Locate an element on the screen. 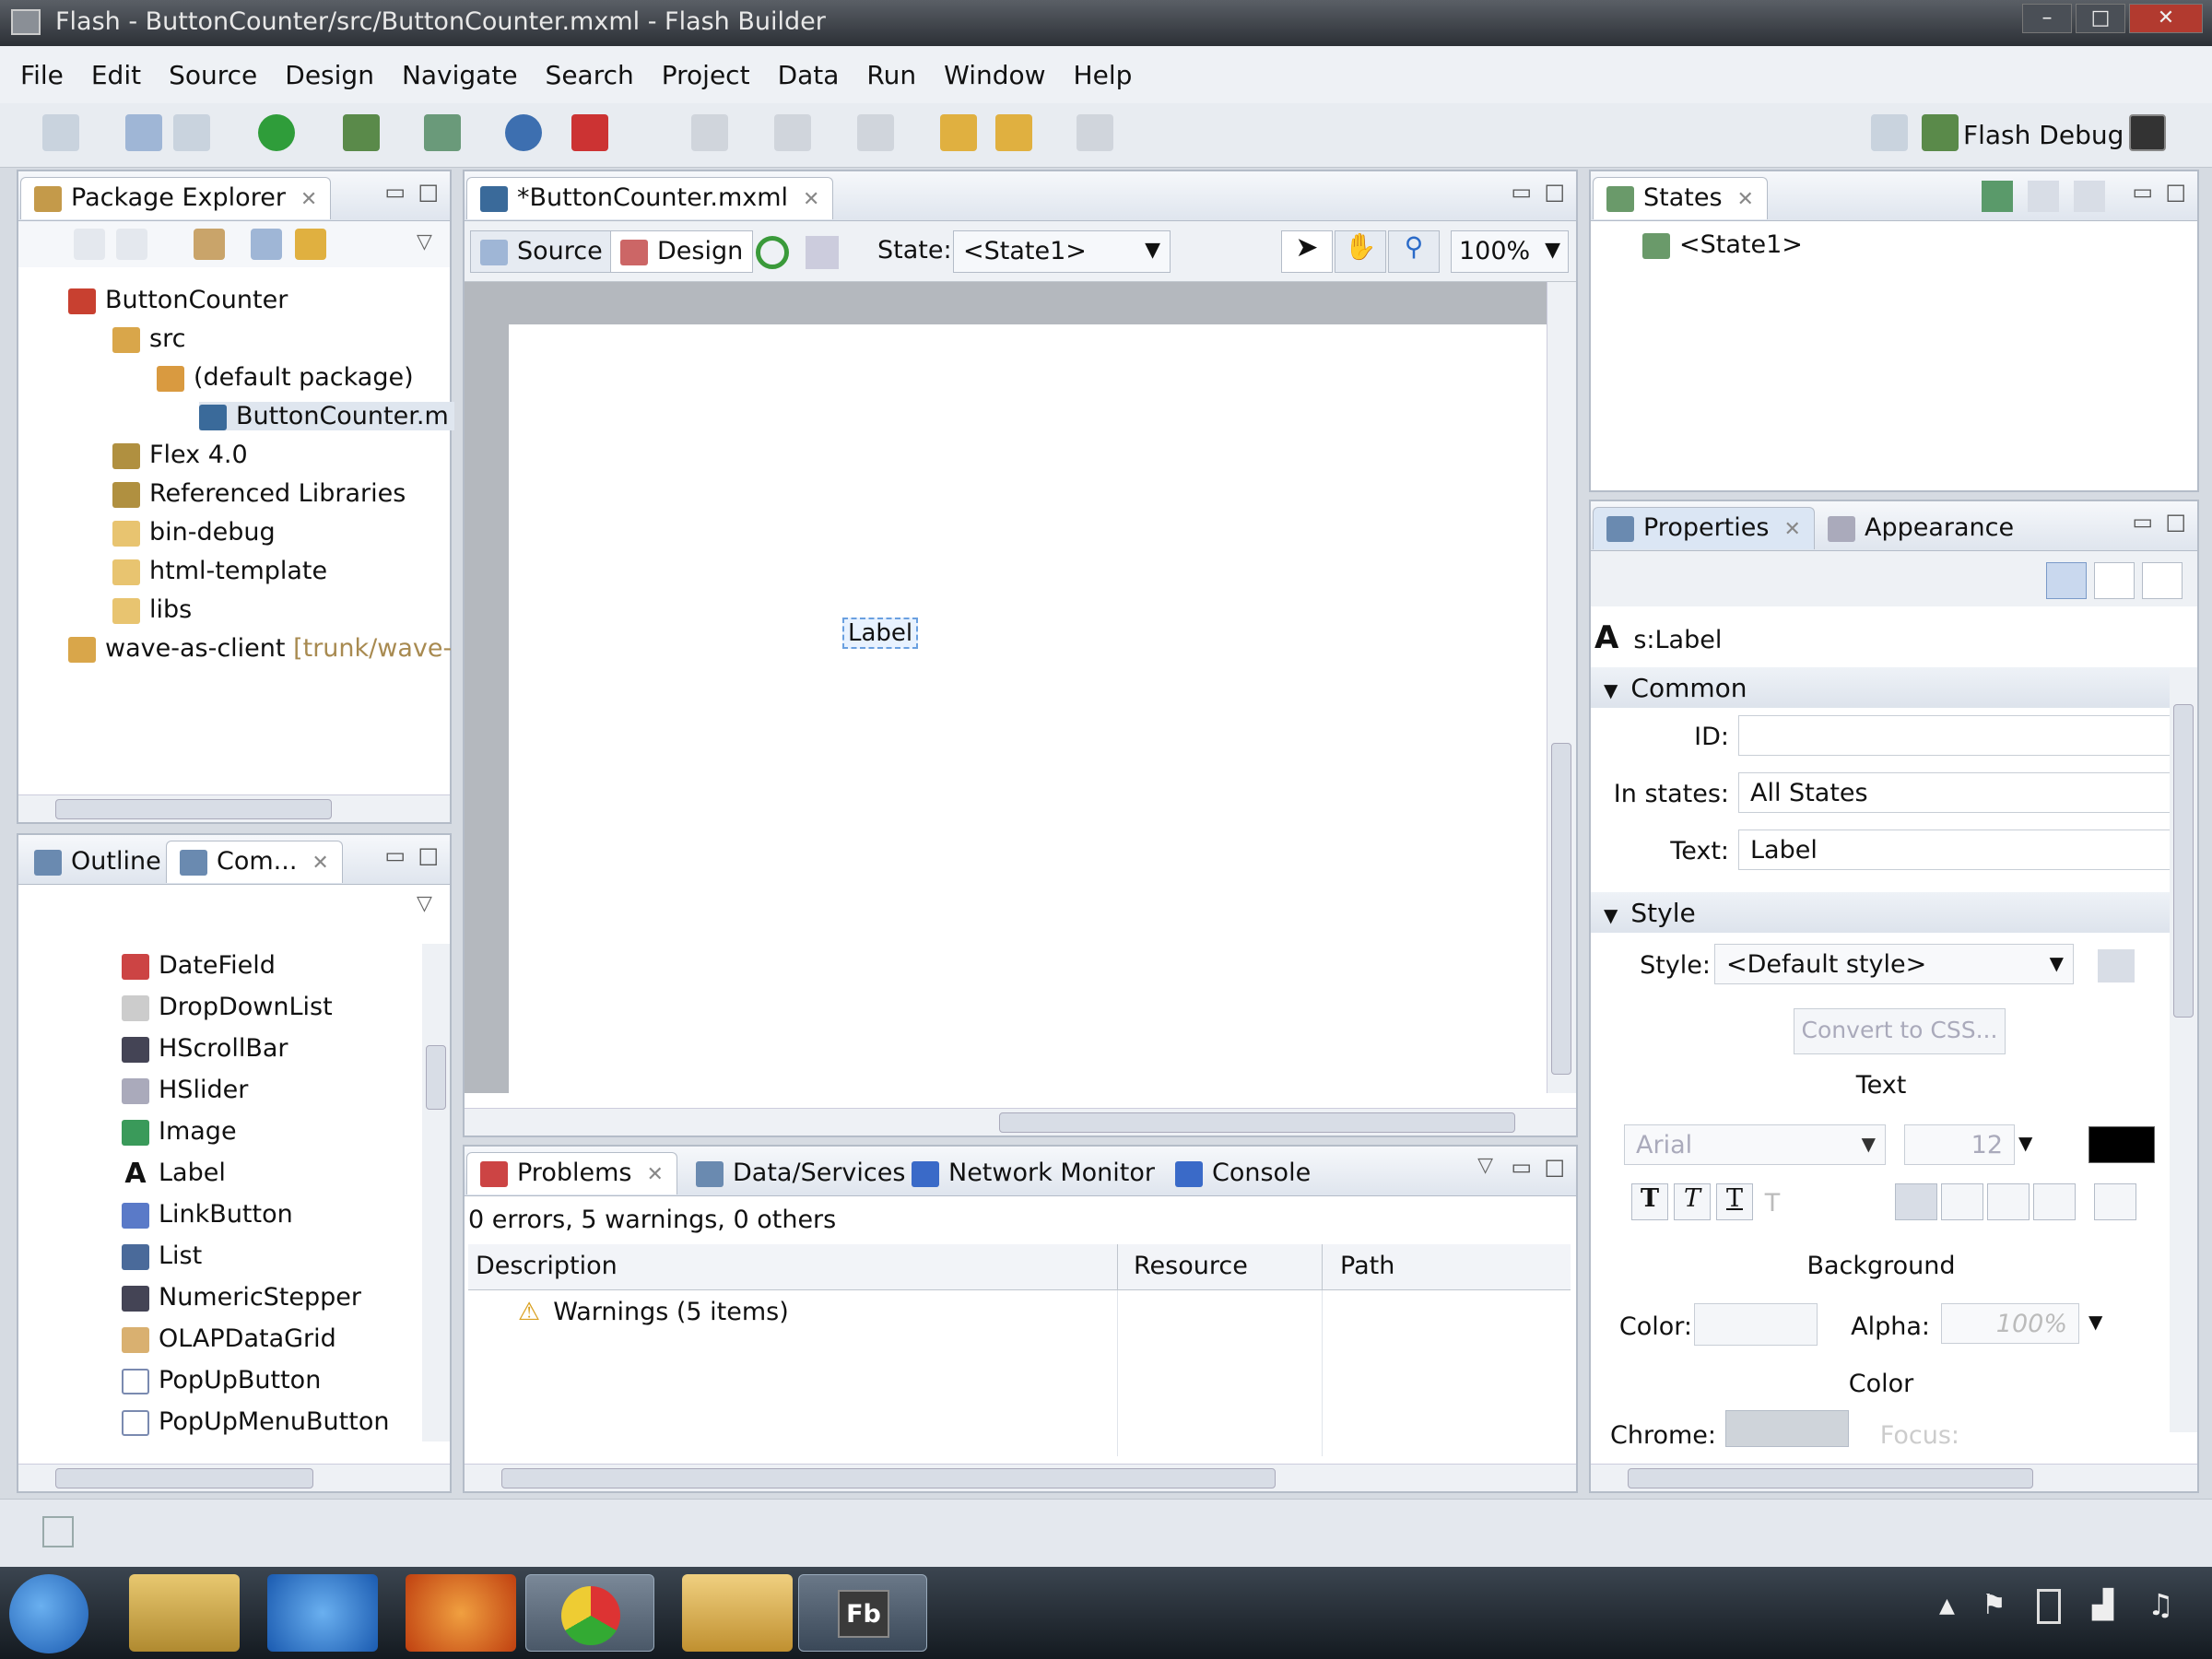 This screenshot has width=2212, height=1659. collapse-all-icon is located at coordinates (266, 244).